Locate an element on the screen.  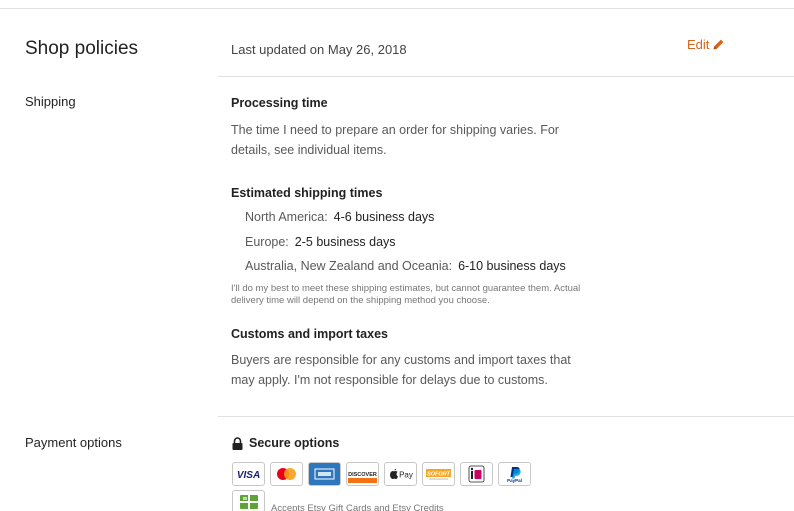
gift-card-text: Accepts Etsy Gift Cards and Etsy Credits is located at coordinates (357, 507).